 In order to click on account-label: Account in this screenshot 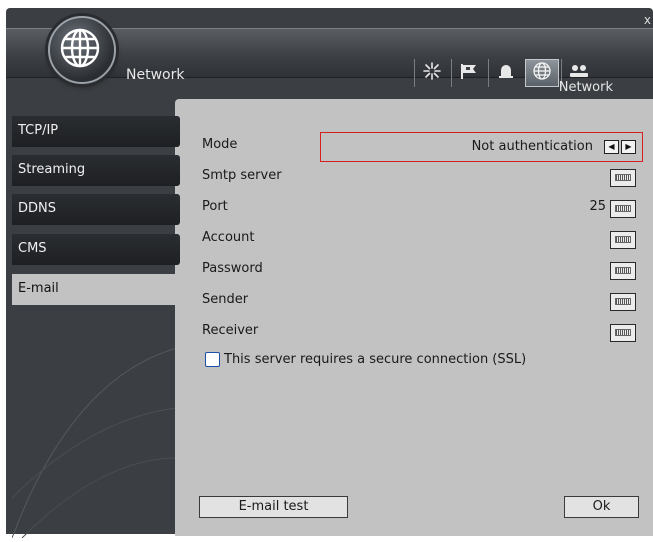, I will do `click(228, 237)`.